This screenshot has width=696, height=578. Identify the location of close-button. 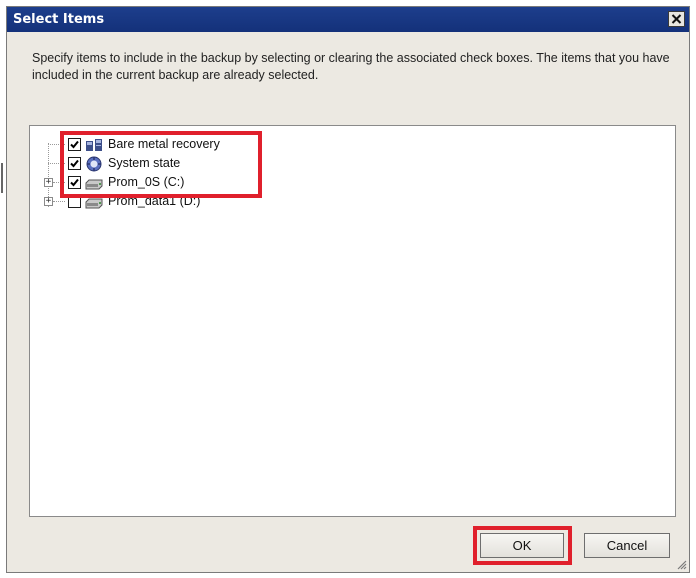
(676, 19).